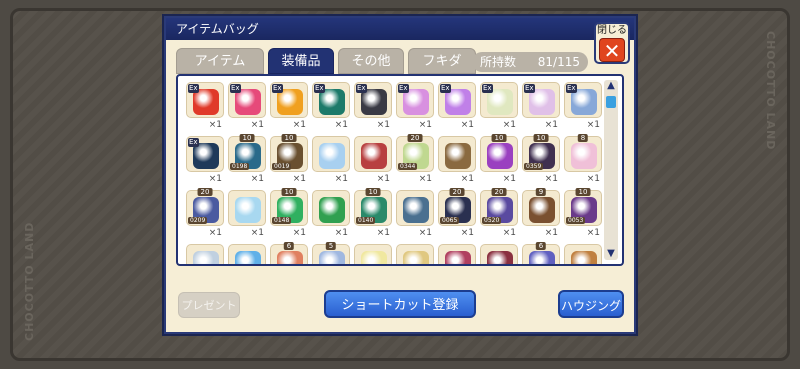 Image resolution: width=800 pixels, height=369 pixels. I want to click on item-slot: 5, so click(331, 253).